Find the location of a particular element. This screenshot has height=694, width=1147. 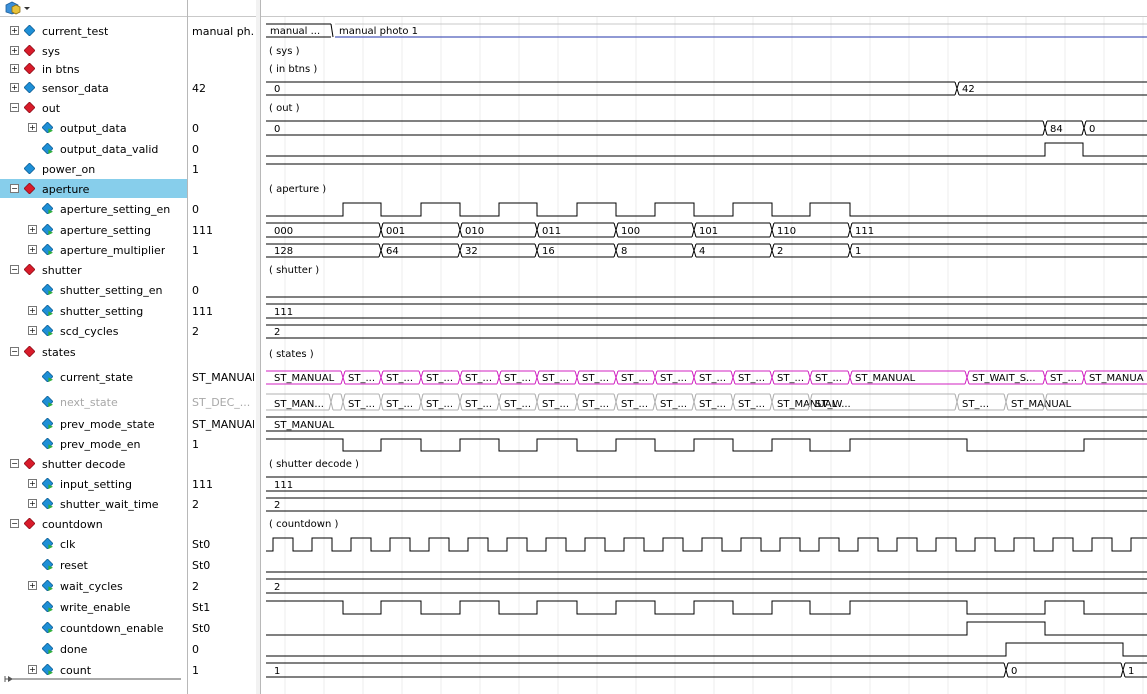

value-row-shutter-wait-time: 2 is located at coordinates (222, 504).